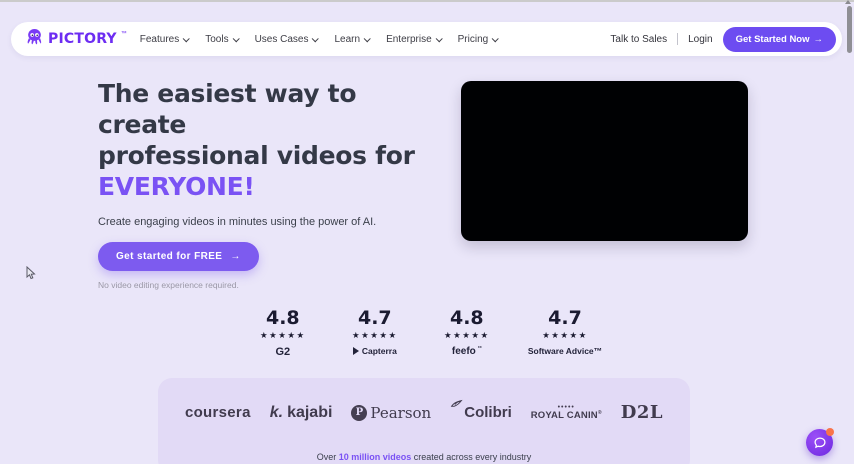  I want to click on login-link: Login, so click(700, 39).